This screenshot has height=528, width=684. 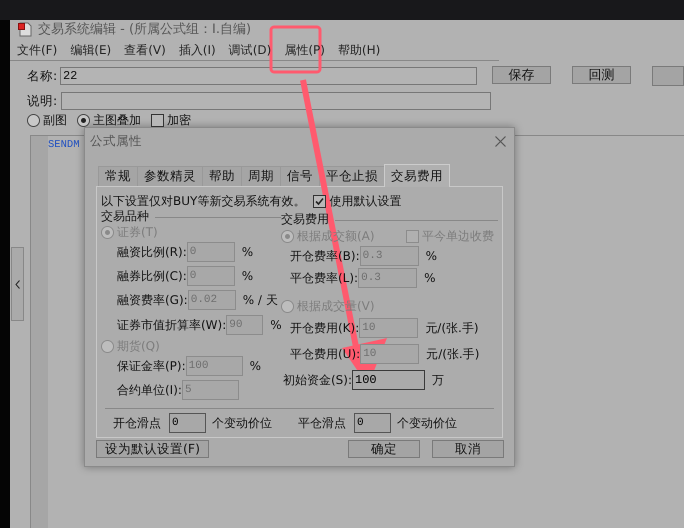 I want to click on toolbar-button: 保存, so click(x=521, y=75).